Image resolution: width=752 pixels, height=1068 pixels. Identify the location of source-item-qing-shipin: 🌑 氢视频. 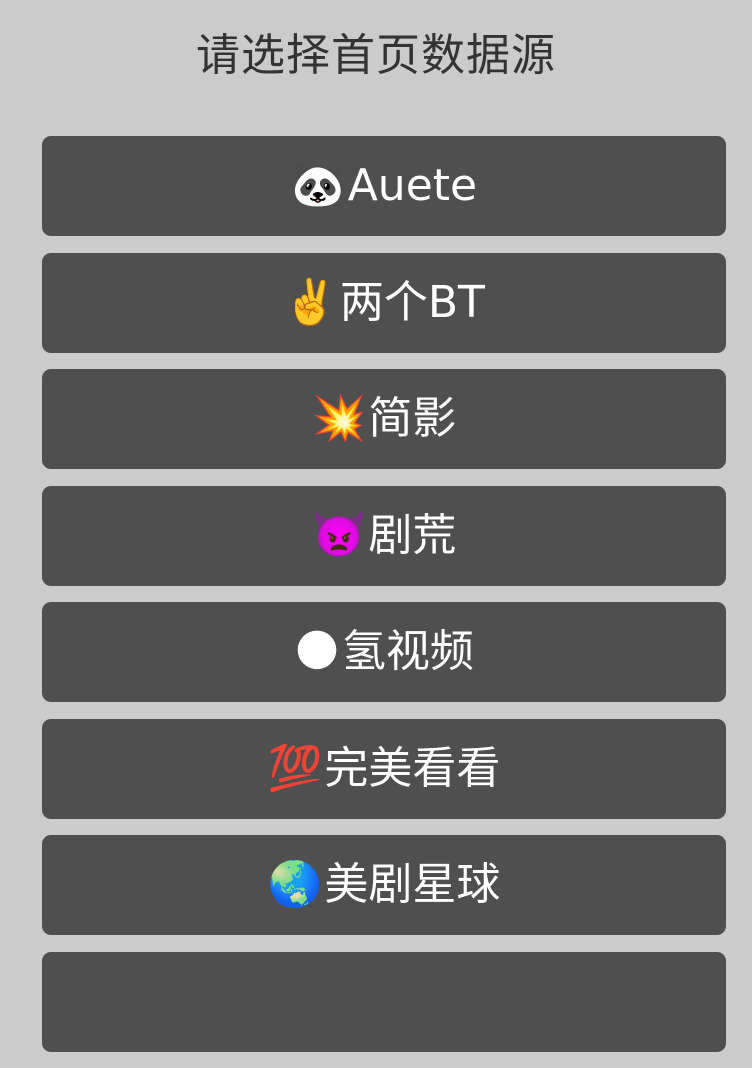
(384, 652).